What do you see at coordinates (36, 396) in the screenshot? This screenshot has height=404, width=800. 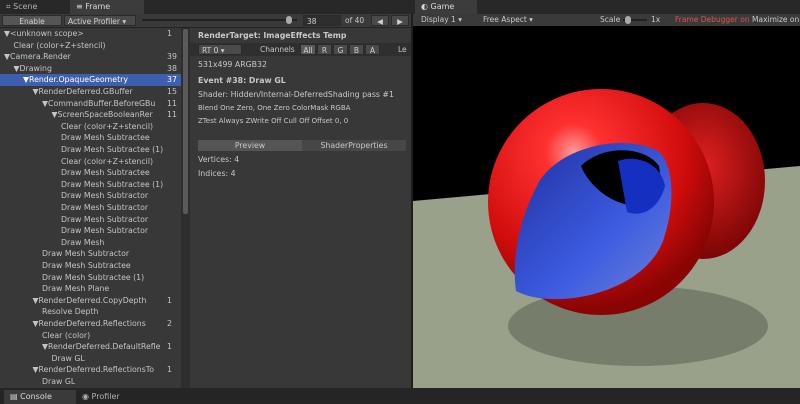 I see `tab-console-label: Console` at bounding box center [36, 396].